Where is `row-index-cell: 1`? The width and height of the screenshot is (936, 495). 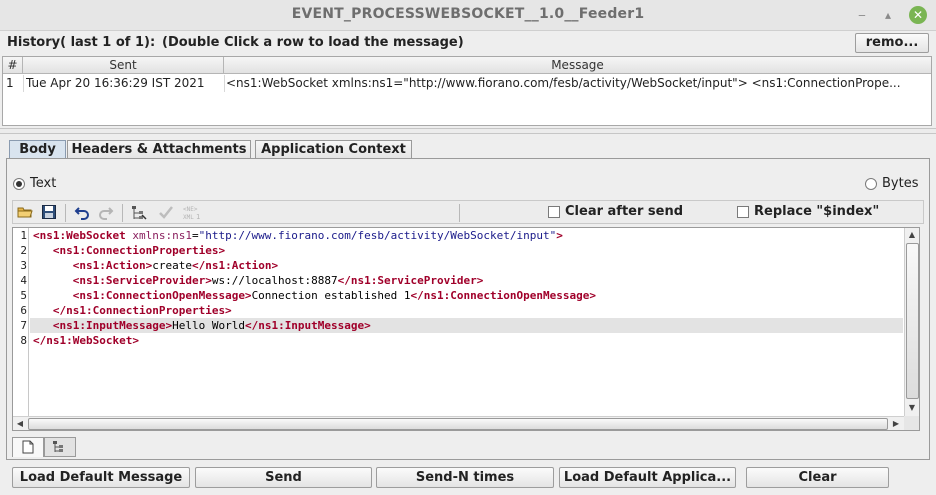
row-index-cell: 1 is located at coordinates (10, 83).